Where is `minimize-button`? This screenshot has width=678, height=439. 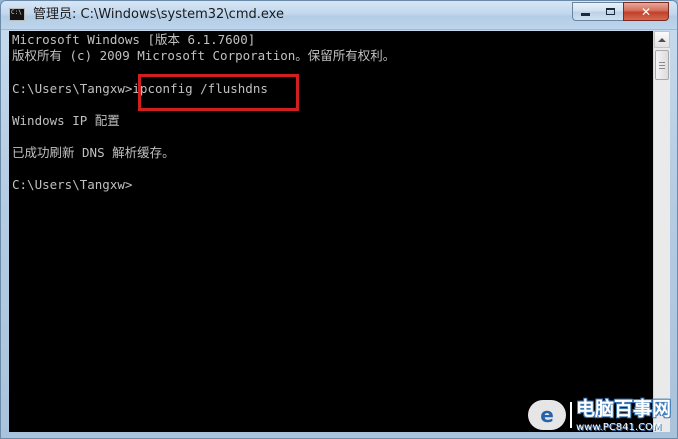 minimize-button is located at coordinates (585, 11).